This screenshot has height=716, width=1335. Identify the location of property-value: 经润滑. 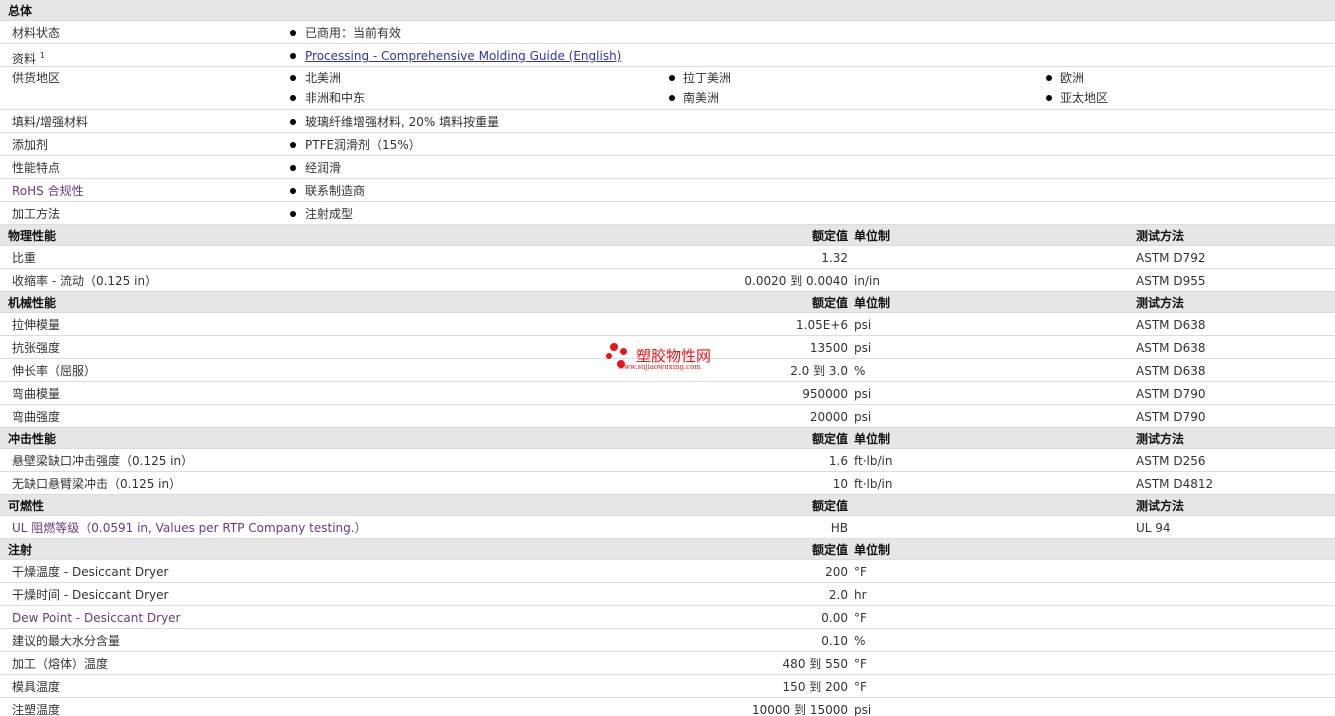
(323, 168).